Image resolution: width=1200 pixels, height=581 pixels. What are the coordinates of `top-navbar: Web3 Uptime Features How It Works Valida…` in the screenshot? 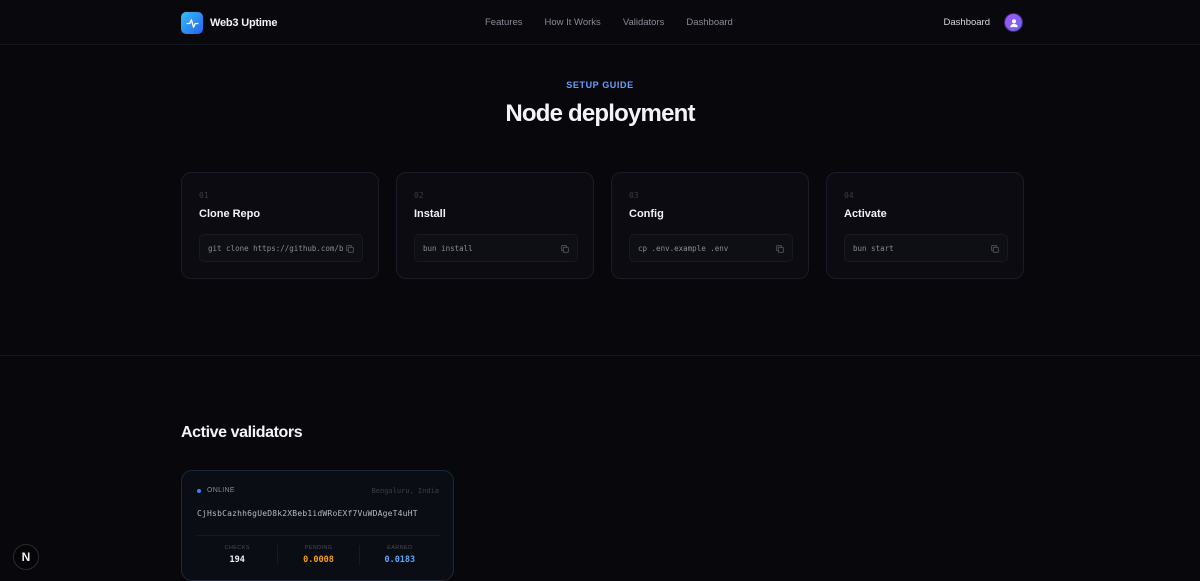 It's located at (600, 22).